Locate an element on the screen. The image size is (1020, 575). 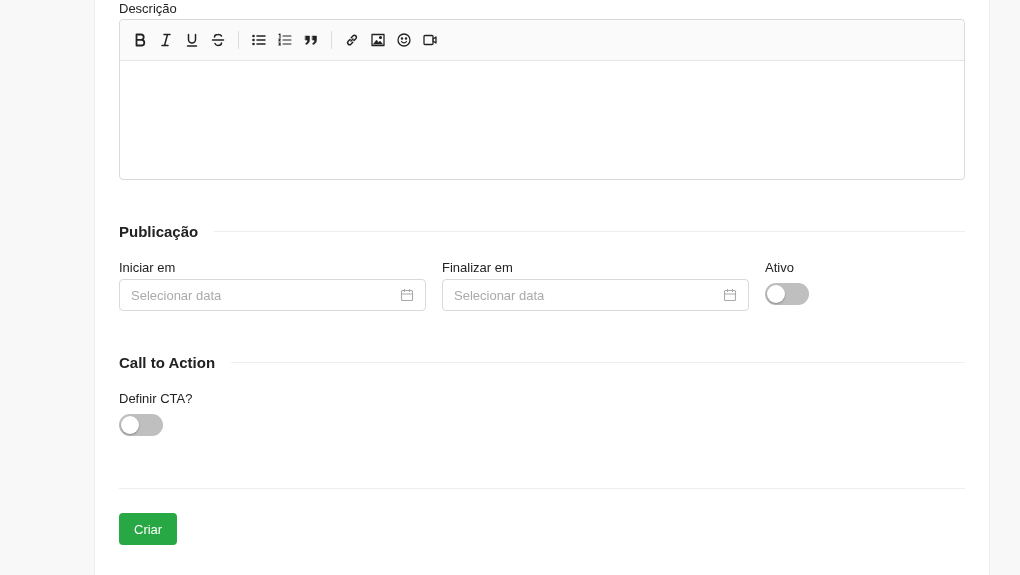
field-label: Iniciar em is located at coordinates (148, 267).